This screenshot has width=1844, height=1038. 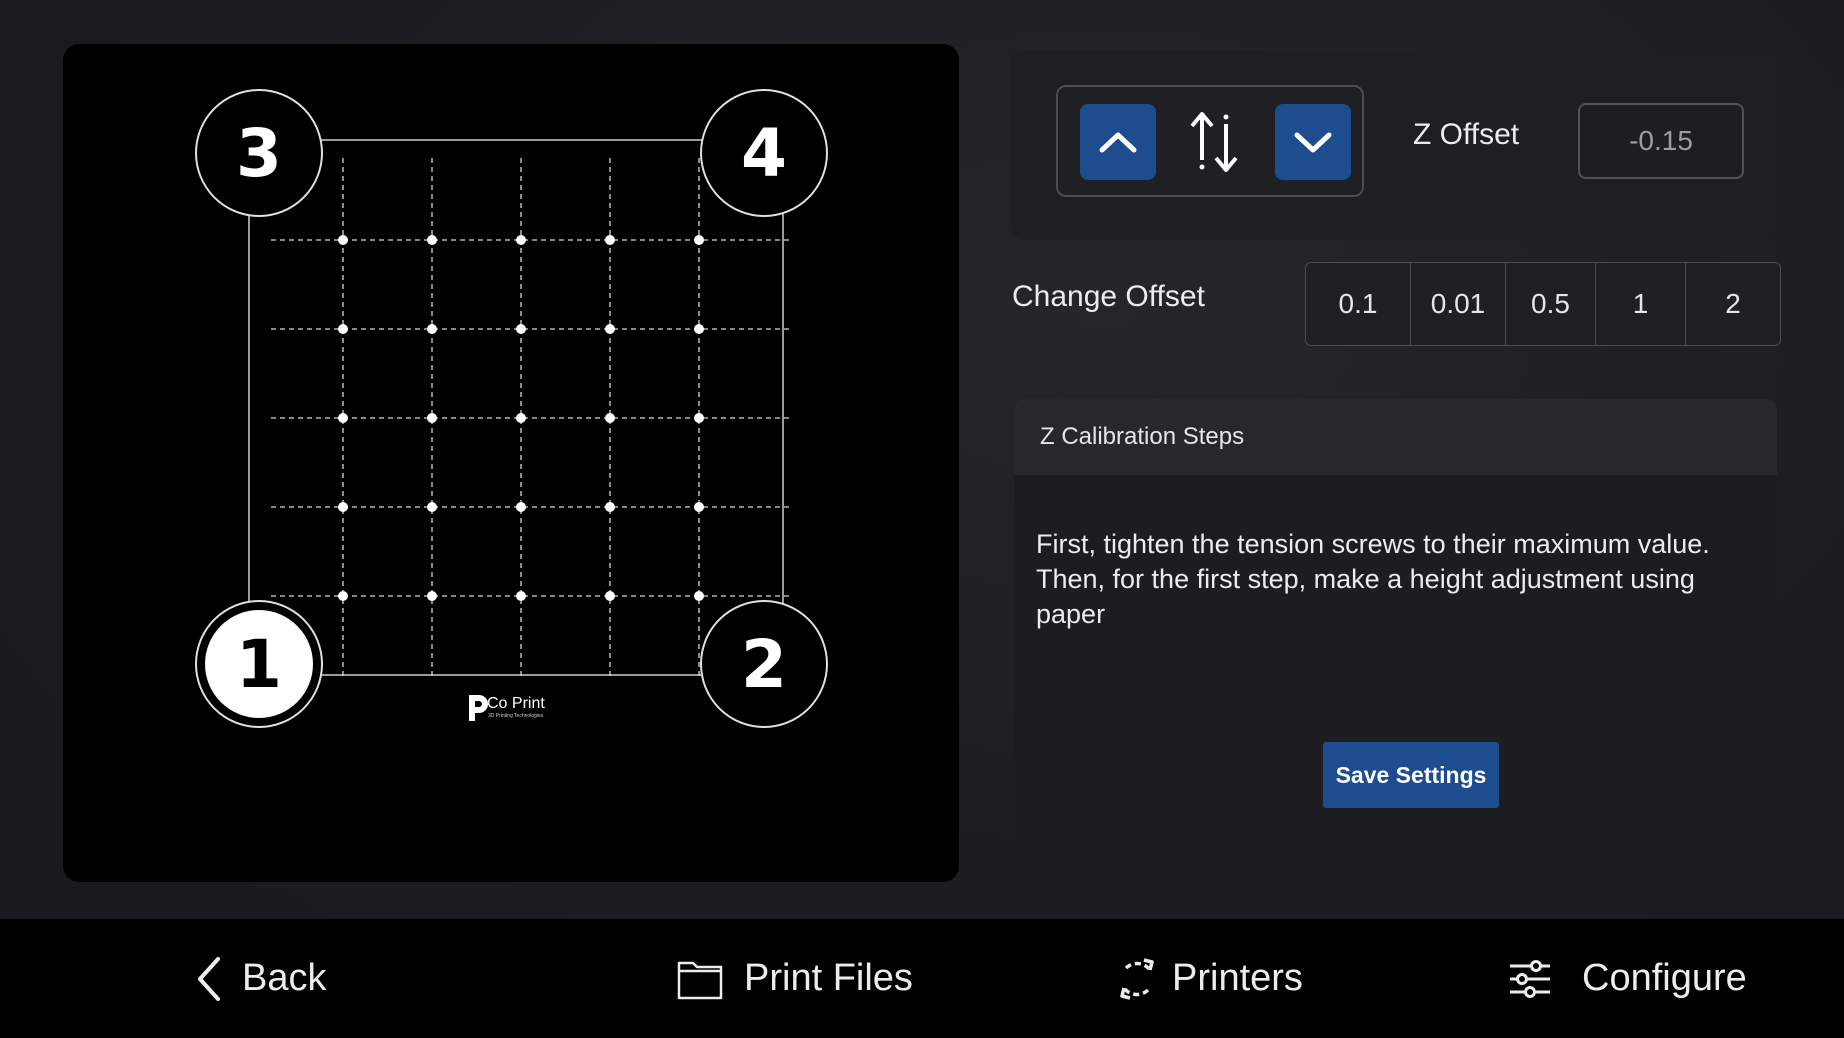 I want to click on z-offset-label: Z Offset, so click(x=1466, y=134).